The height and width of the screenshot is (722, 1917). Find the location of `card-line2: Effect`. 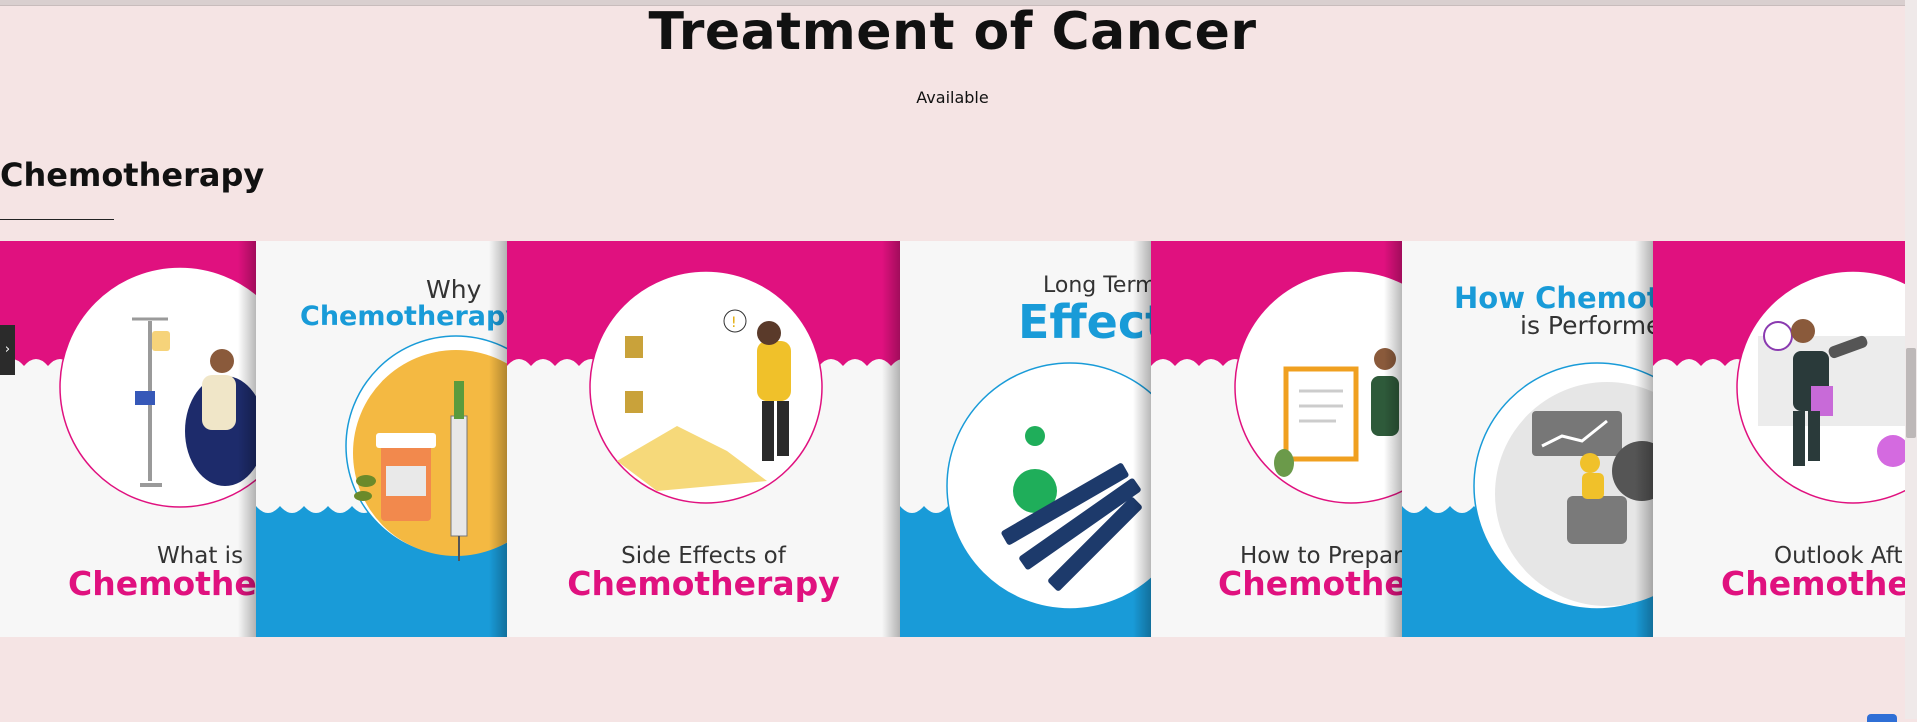

card-line2: Effect is located at coordinates (1084, 322).